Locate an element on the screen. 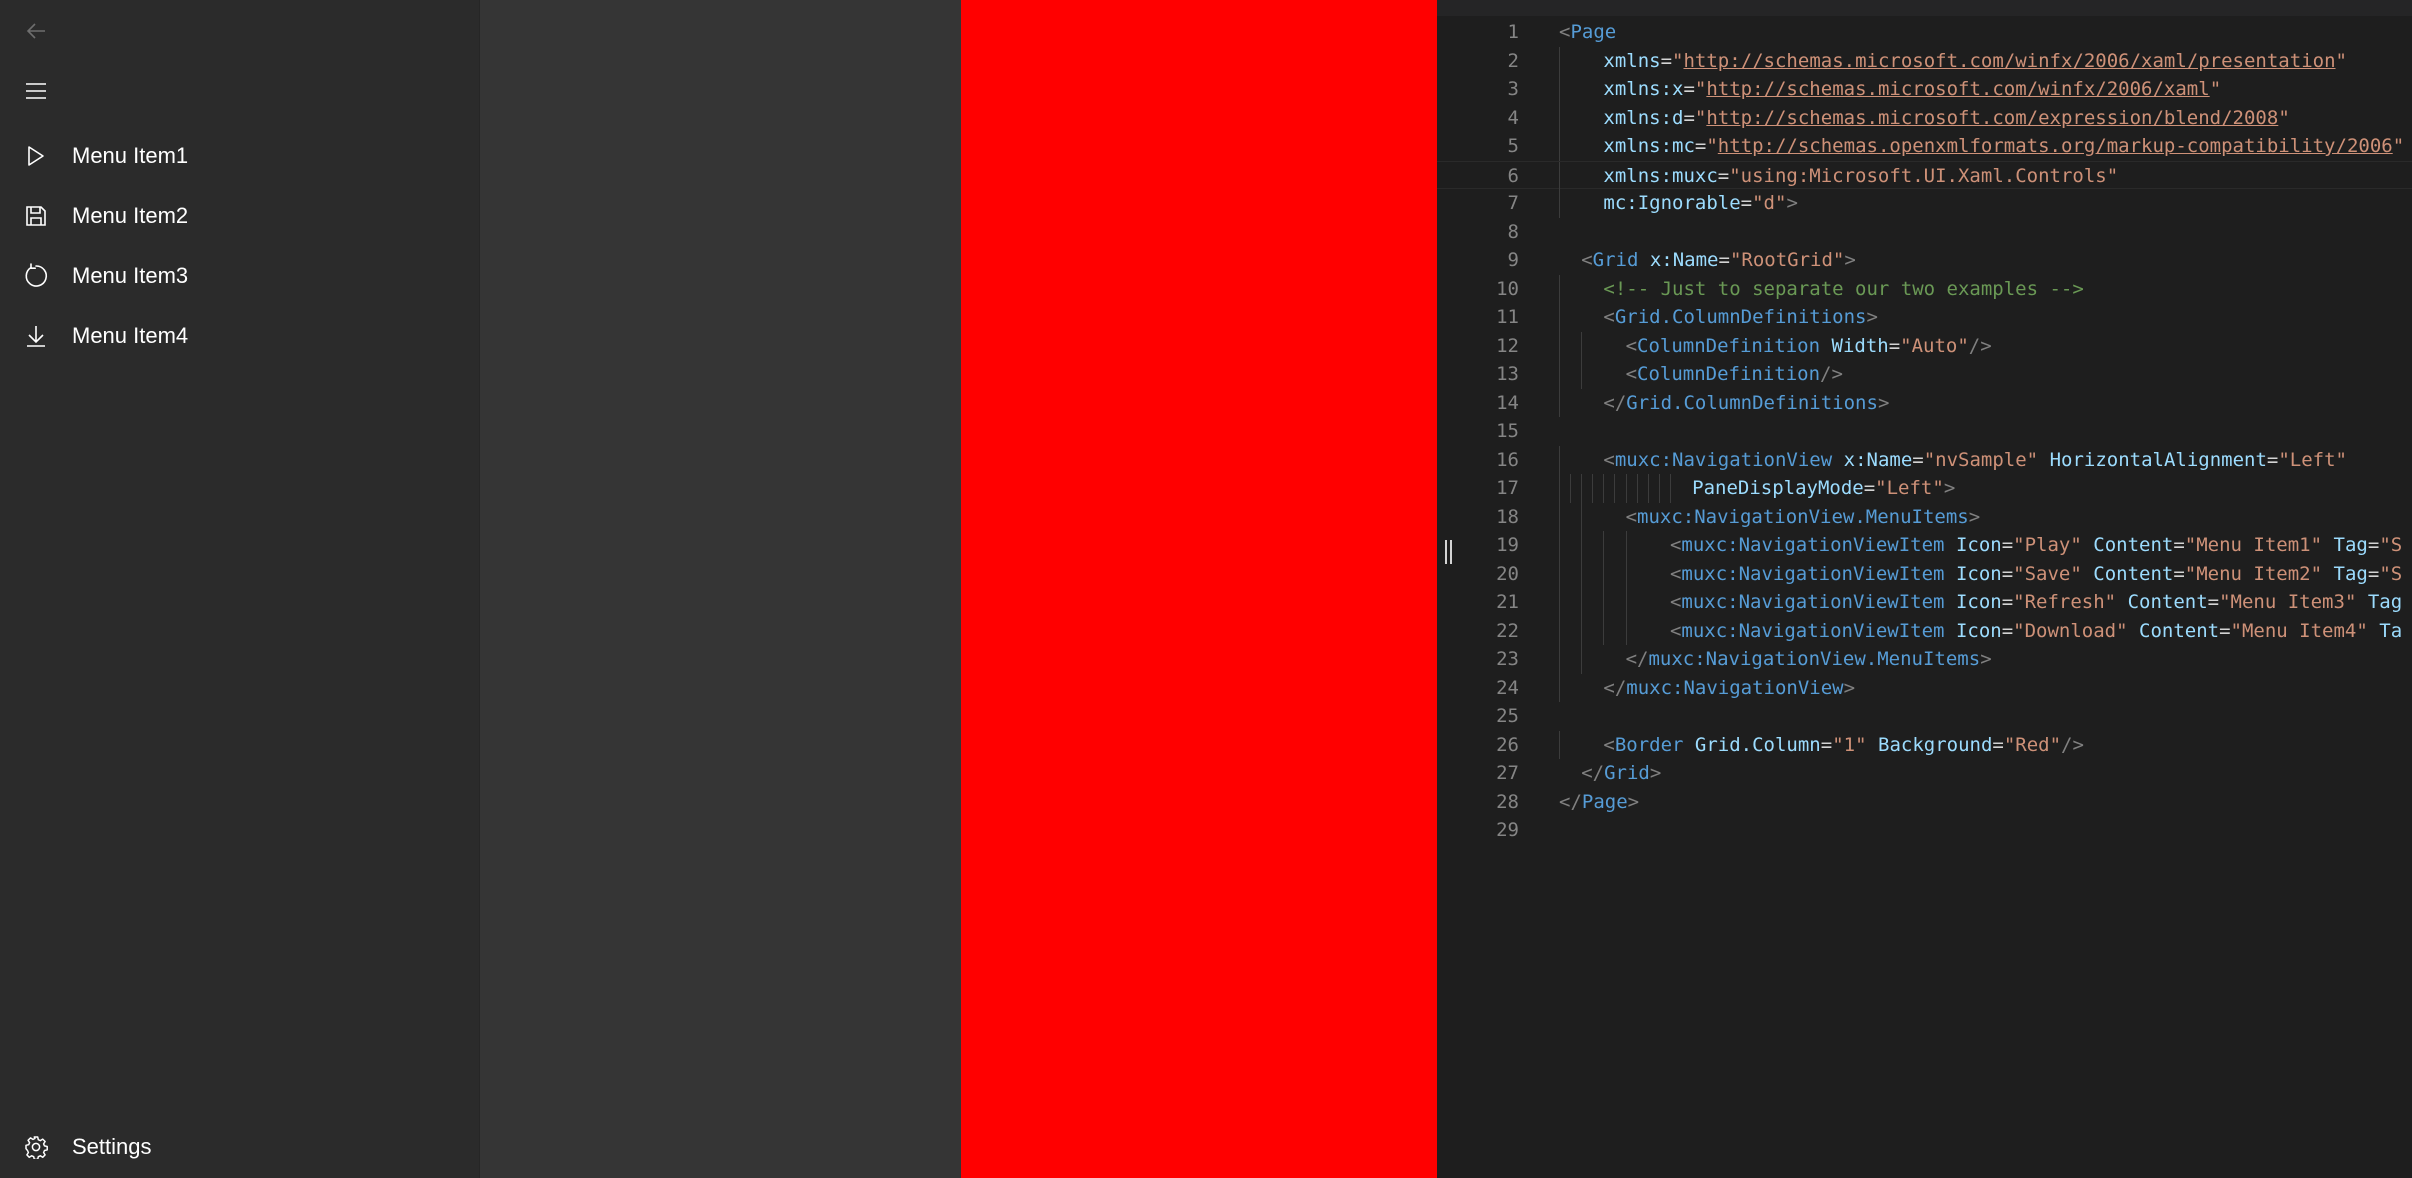 The image size is (2412, 1178). code-token: HorizontalAlignment is located at coordinates (2158, 459).